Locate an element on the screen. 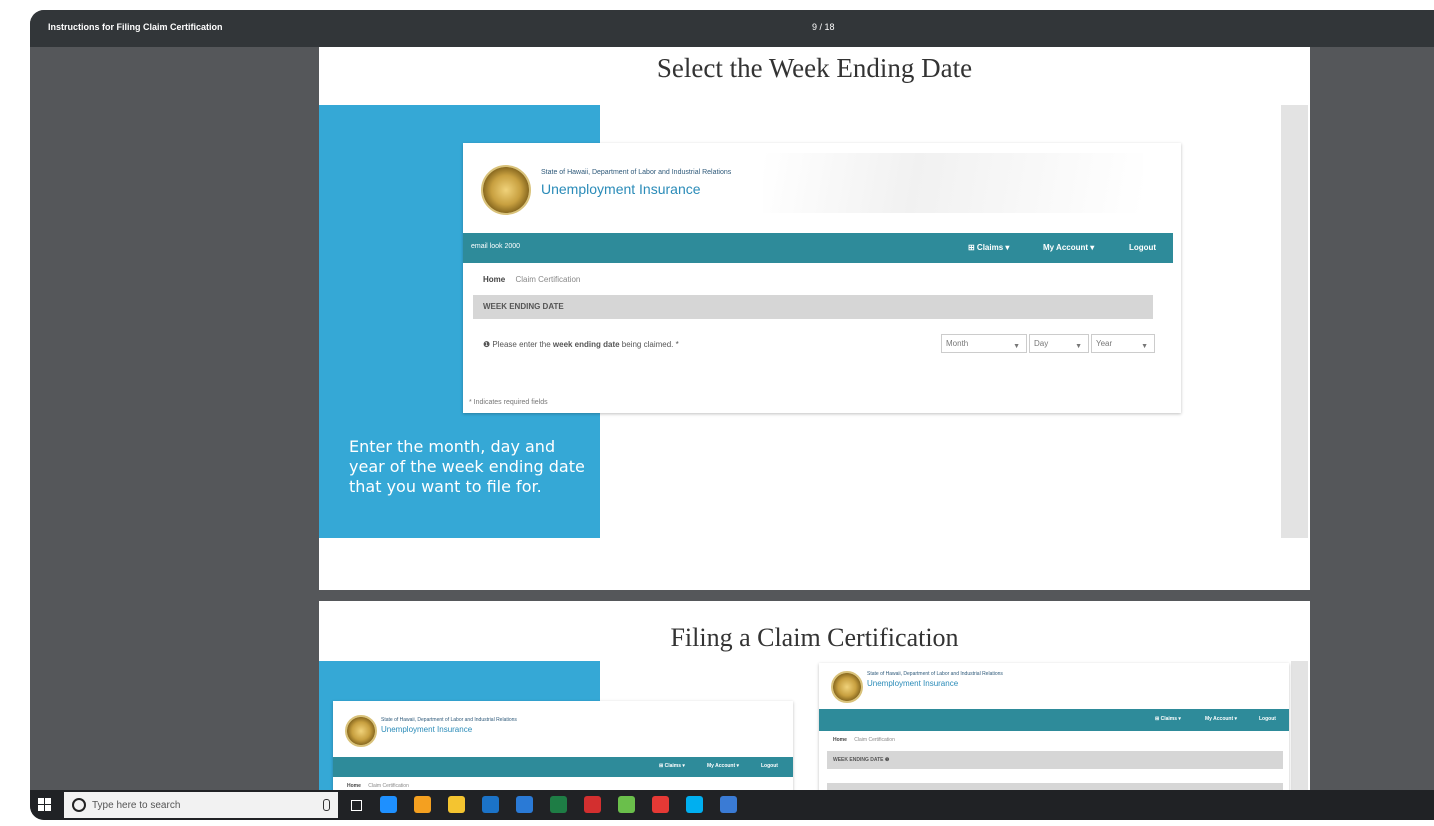  excel-icon is located at coordinates (558, 804).